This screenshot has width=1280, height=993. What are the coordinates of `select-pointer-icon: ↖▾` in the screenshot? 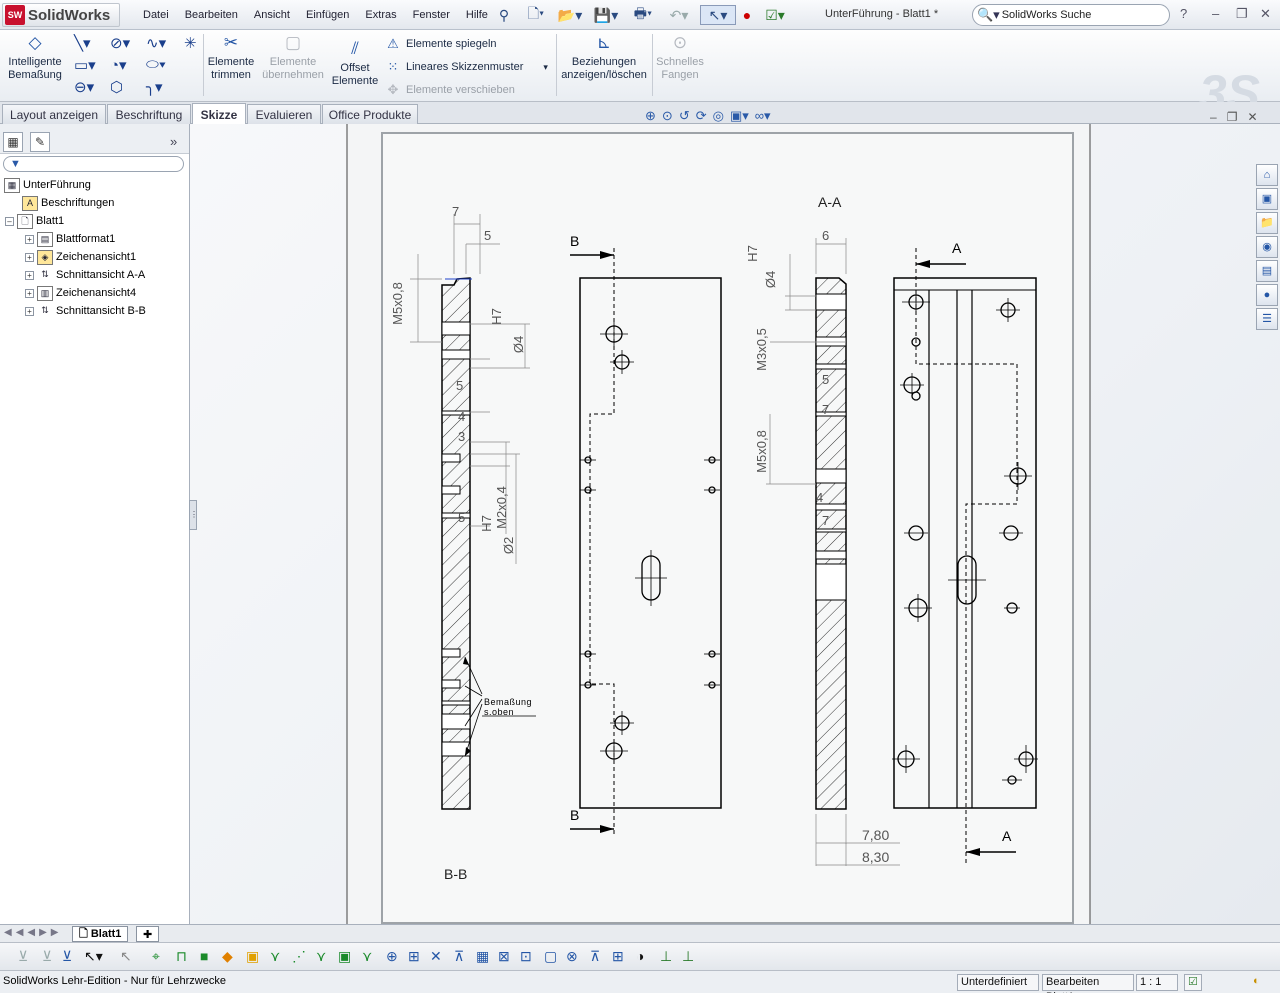 It's located at (718, 15).